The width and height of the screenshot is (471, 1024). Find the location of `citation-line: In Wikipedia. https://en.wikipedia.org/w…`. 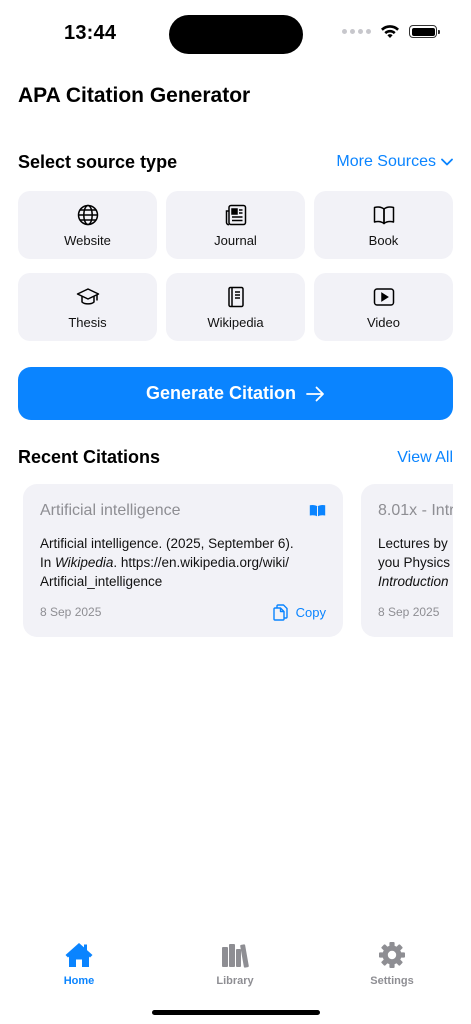

citation-line: In Wikipedia. https://en.wikipedia.org/w… is located at coordinates (183, 562).